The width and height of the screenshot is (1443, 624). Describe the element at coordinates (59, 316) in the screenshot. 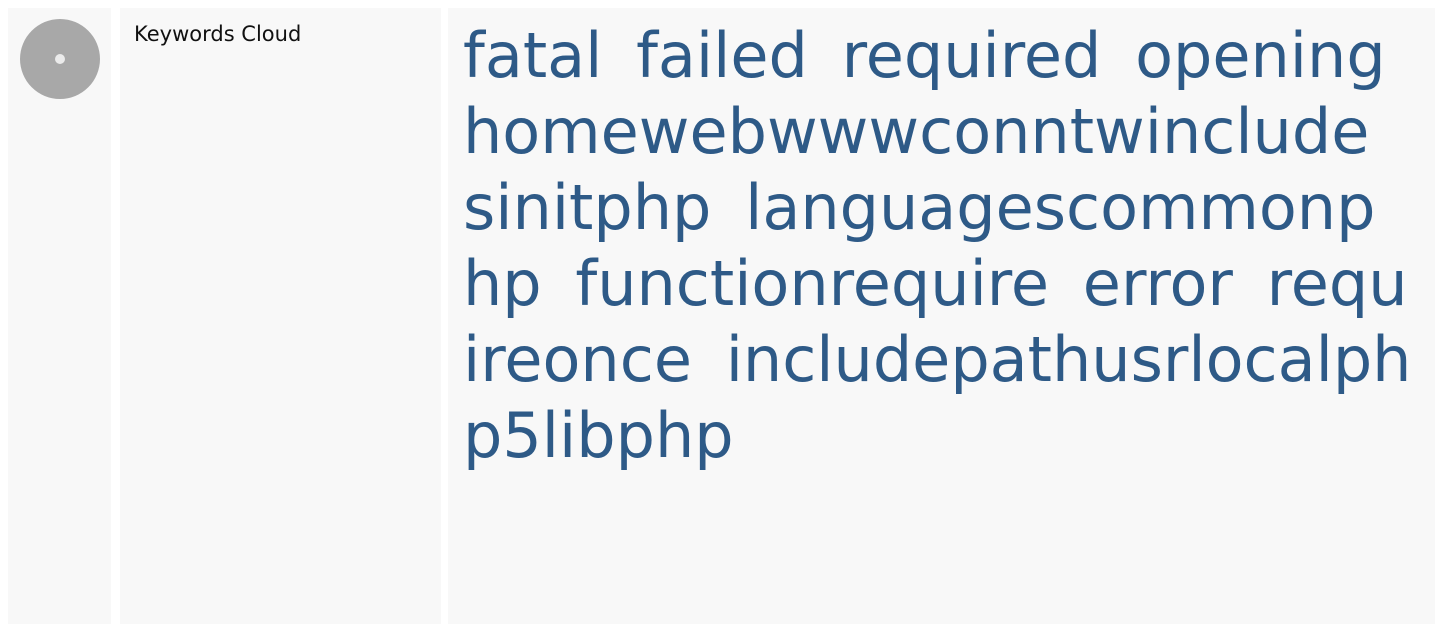

I see `icon-column` at that location.